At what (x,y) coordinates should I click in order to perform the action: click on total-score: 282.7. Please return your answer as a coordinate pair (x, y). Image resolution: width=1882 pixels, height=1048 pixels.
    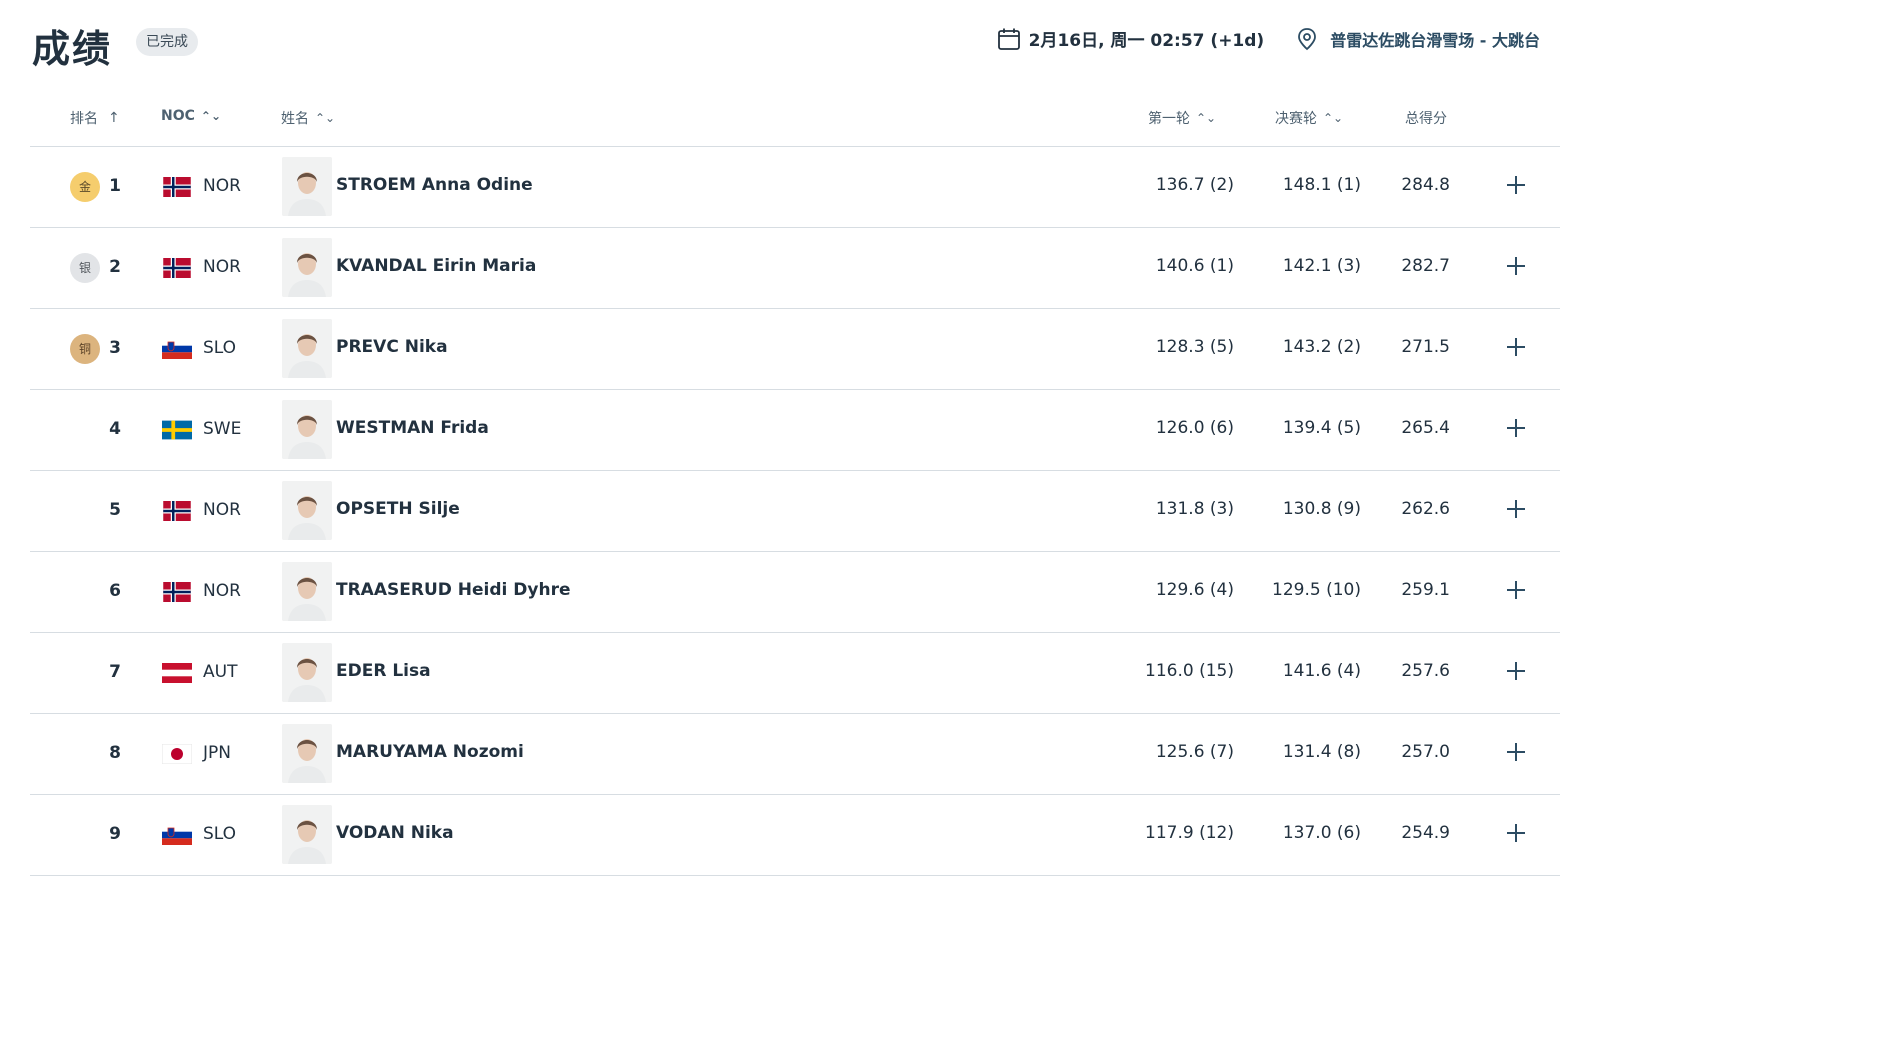
    Looking at the image, I should click on (1425, 266).